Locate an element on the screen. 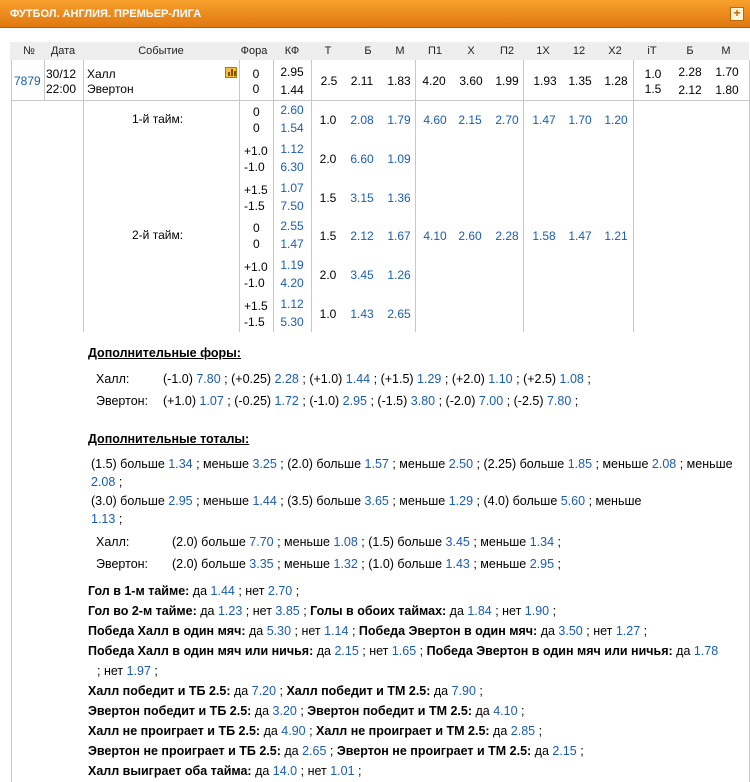 This screenshot has height=782, width=750. answer-odds: 3.20 is located at coordinates (285, 711).